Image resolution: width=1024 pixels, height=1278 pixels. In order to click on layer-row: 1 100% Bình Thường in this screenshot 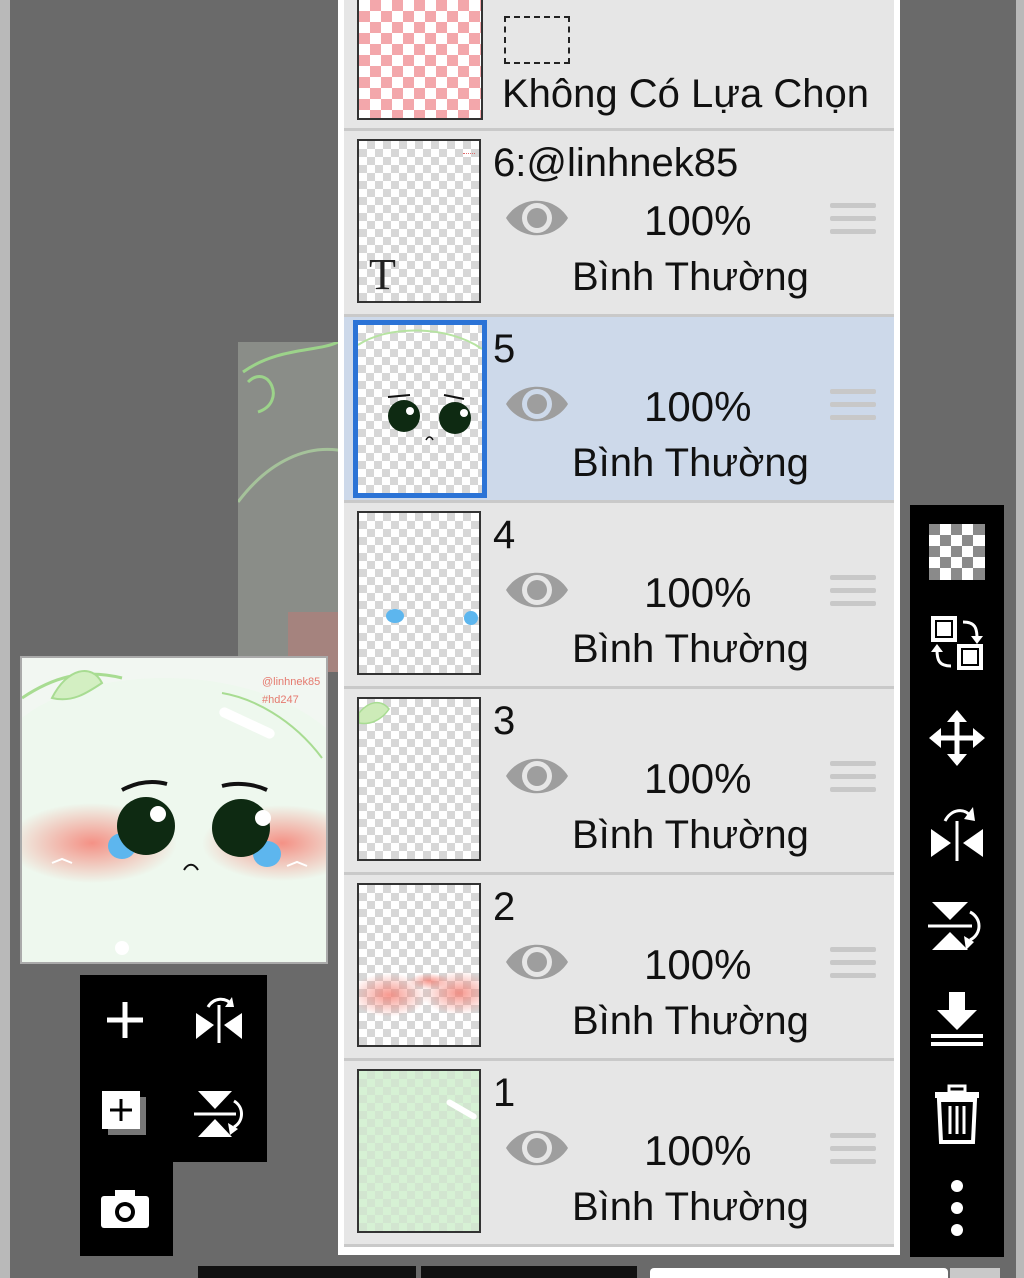, I will do `click(619, 1154)`.